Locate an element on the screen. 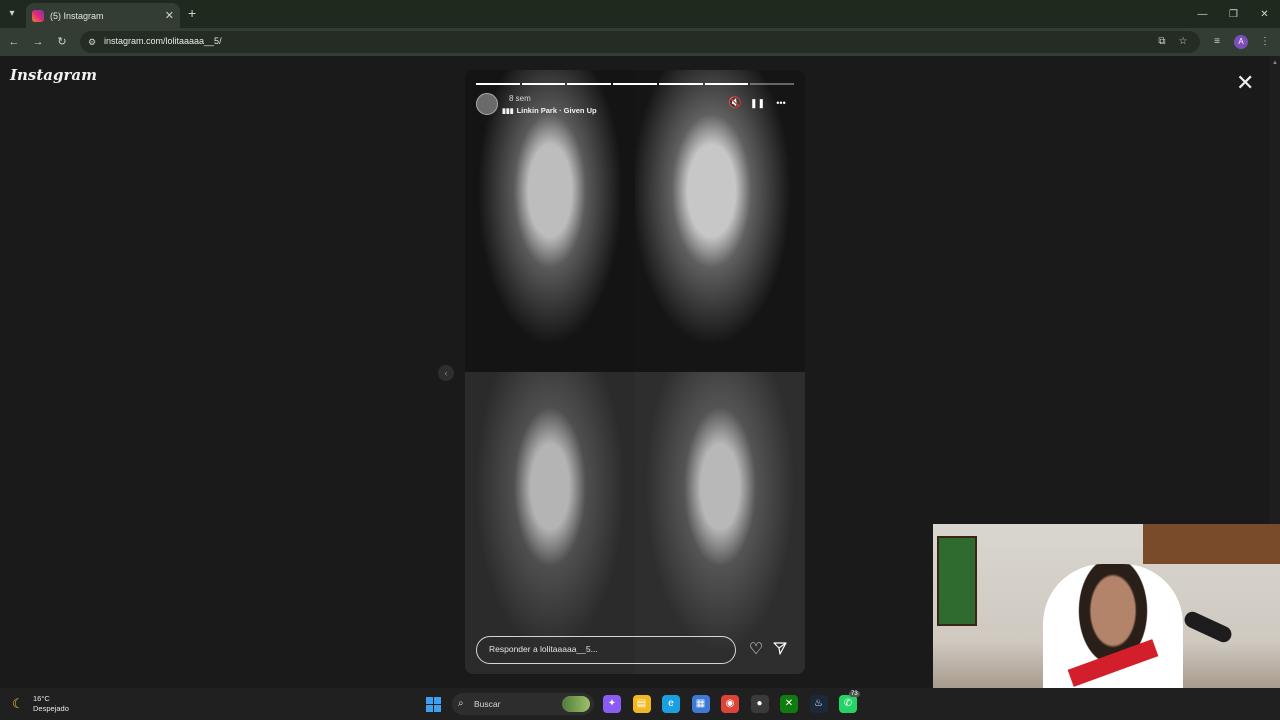 The height and width of the screenshot is (720, 1280). taskbar-search: ⌕ Buscar is located at coordinates (523, 704).